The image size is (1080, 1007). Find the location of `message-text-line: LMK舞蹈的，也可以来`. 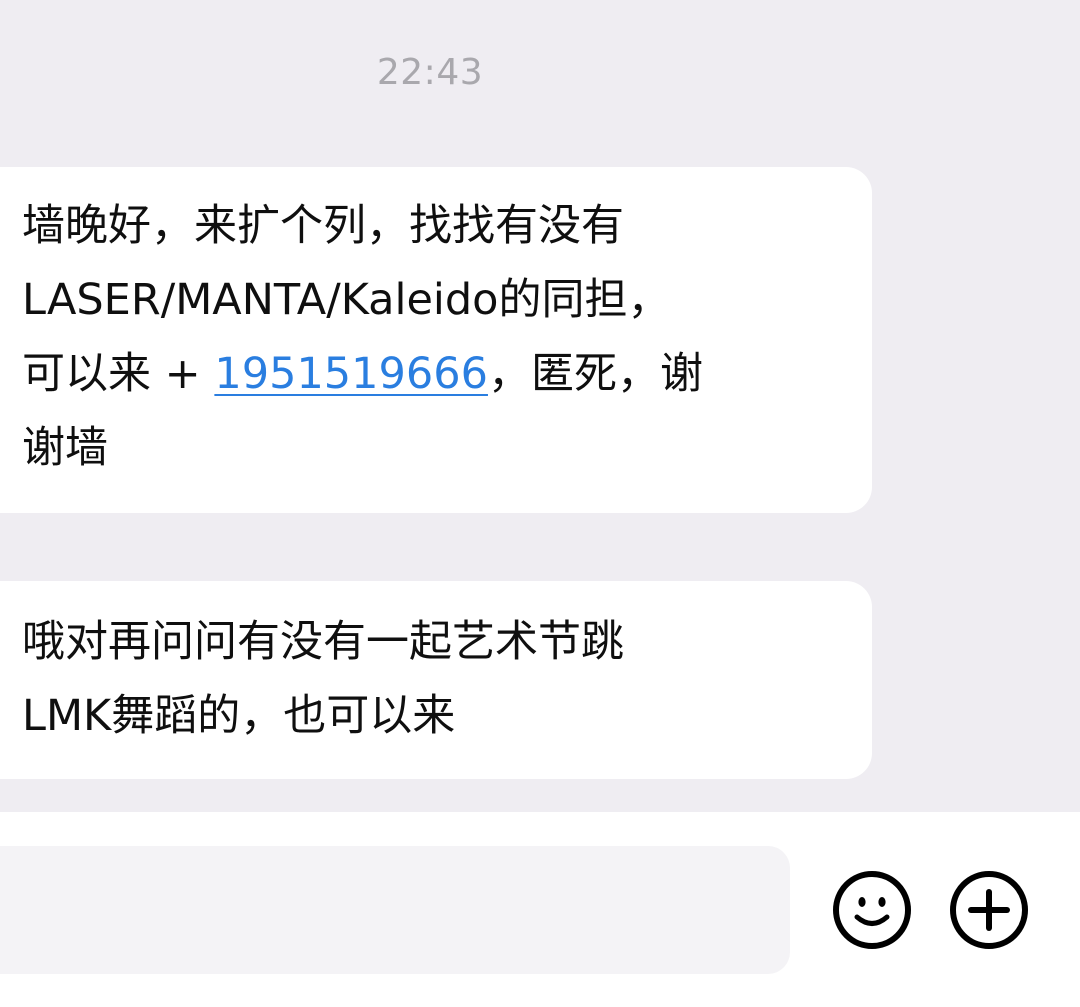

message-text-line: LMK舞蹈的，也可以来 is located at coordinates (239, 716).